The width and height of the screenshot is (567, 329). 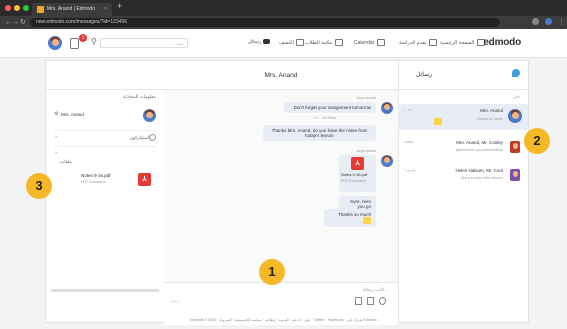 I want to click on profile-avatar-icon, so click(x=548, y=21).